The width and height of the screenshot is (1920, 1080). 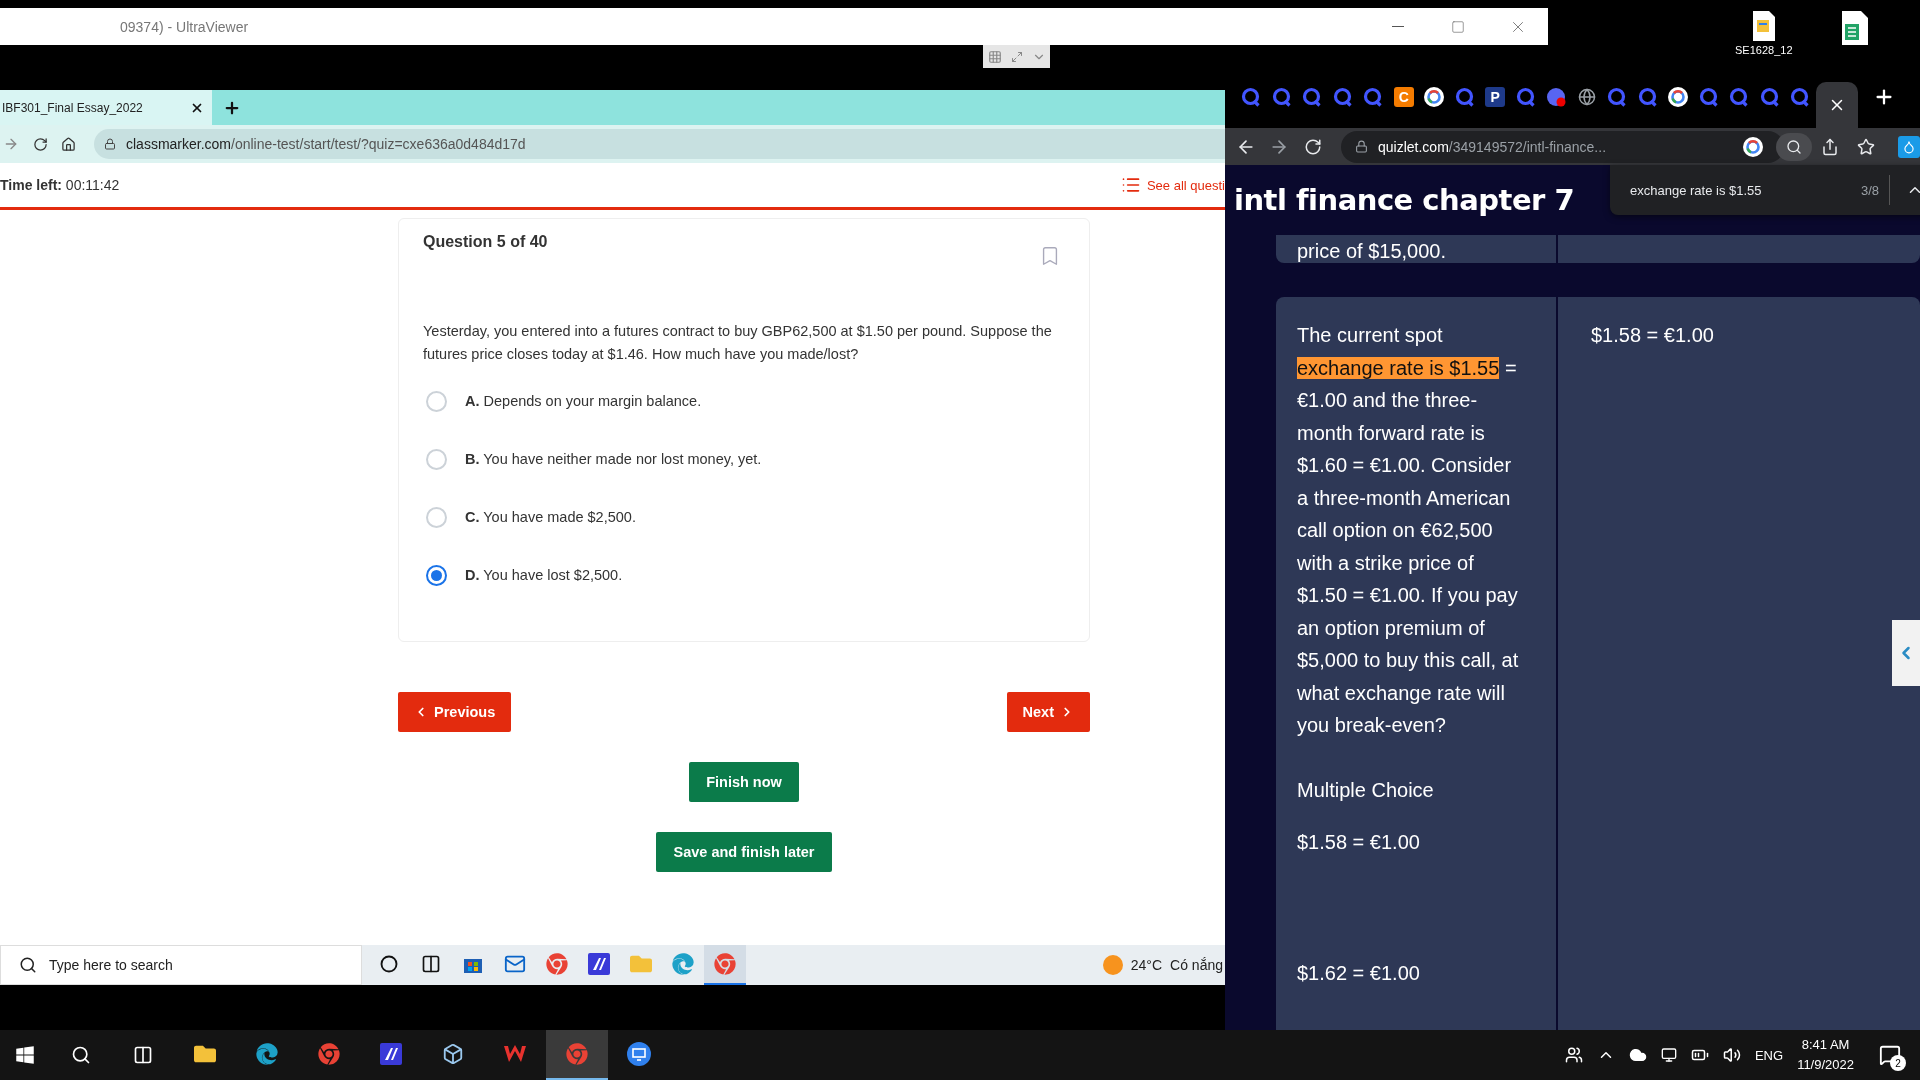 I want to click on notifications-button: 2, so click(x=1890, y=1055).